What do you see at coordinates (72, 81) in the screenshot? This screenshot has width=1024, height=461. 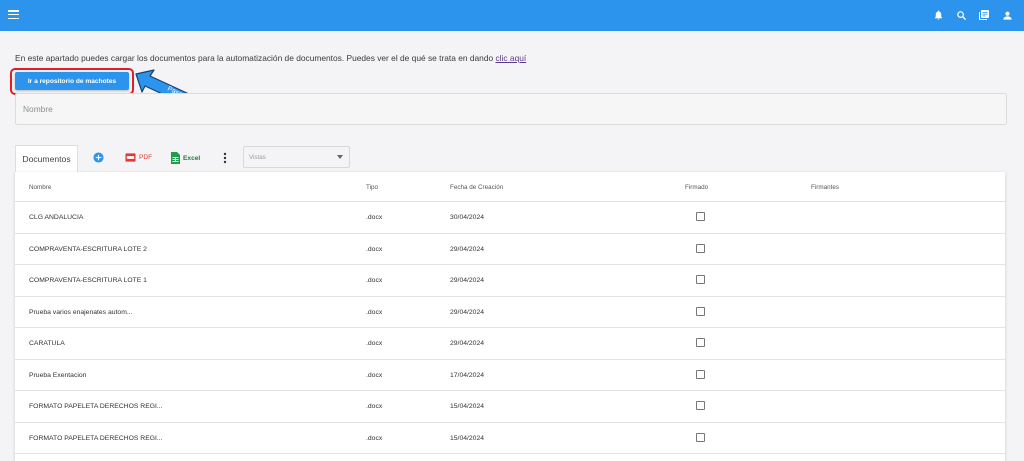 I see `go-to-template-repository-button: Ir a repositorio de machotes` at bounding box center [72, 81].